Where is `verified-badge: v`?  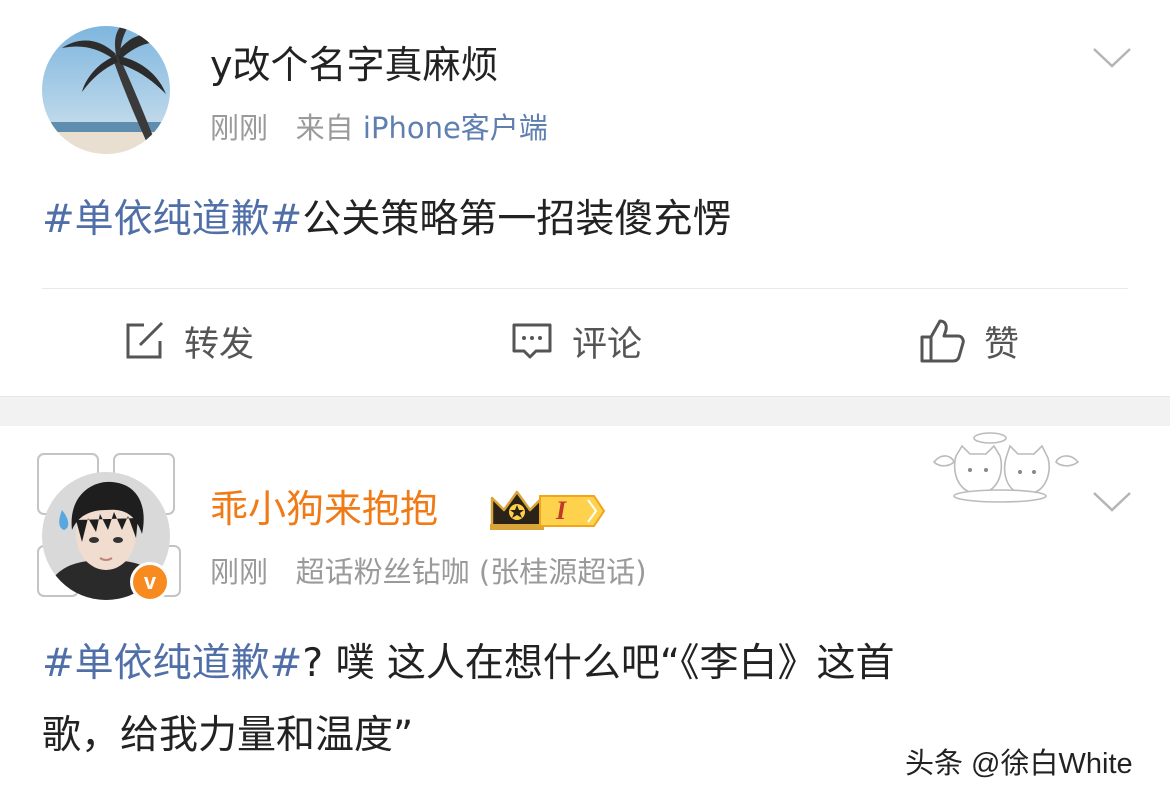
verified-badge: v is located at coordinates (150, 582).